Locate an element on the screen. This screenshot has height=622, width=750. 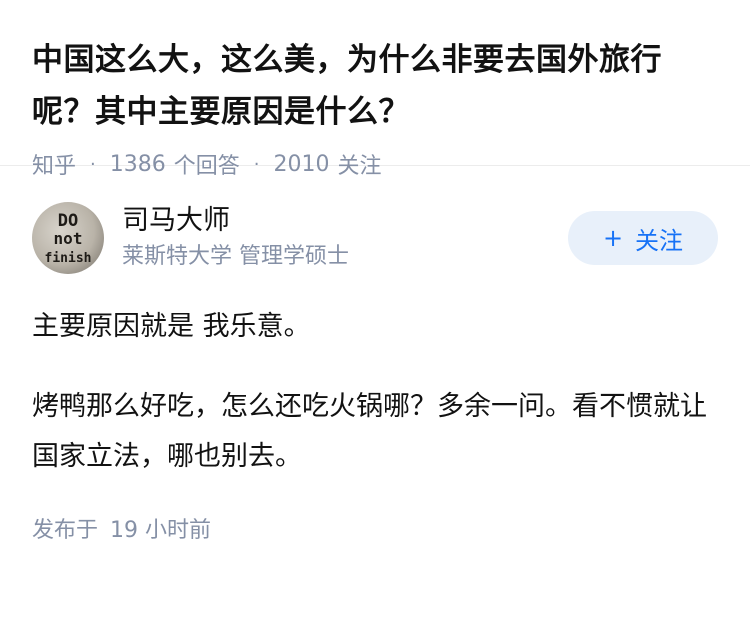
published-label: 发布于 is located at coordinates (65, 530).